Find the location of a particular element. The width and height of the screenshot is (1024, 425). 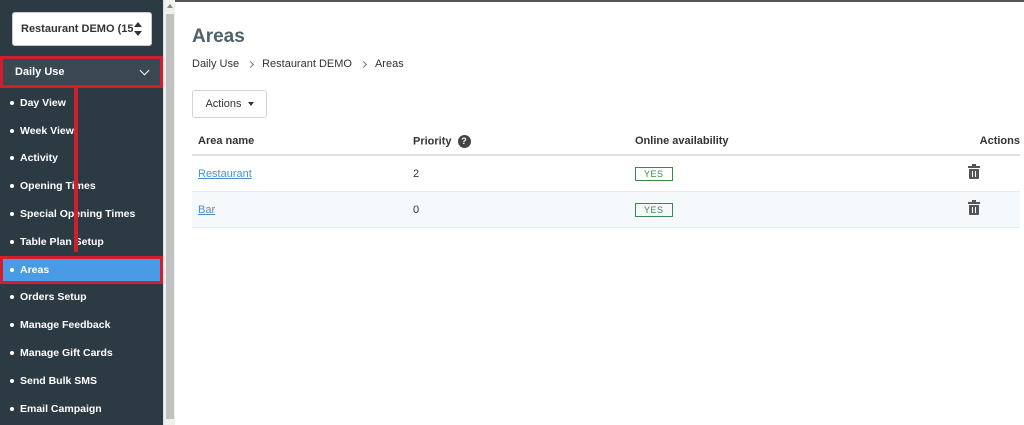

sidebar-item-manage-feedback: Manage Feedback is located at coordinates (81, 325).